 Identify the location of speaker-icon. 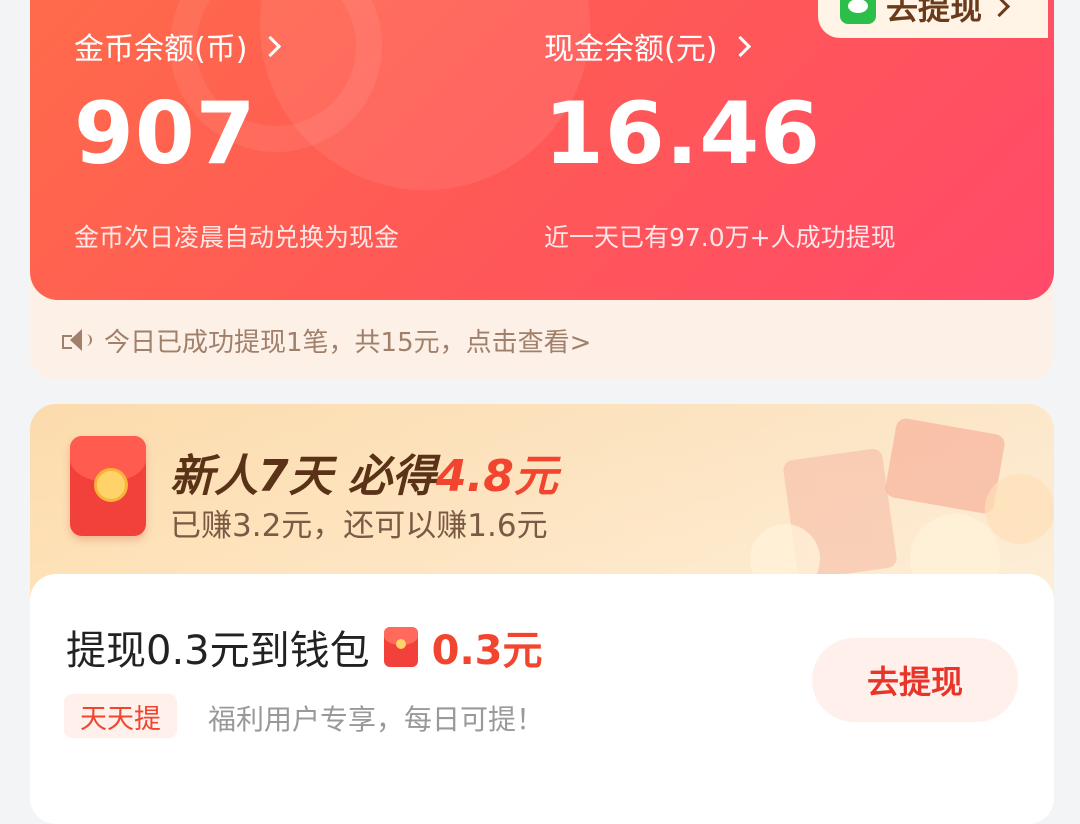
(76, 340).